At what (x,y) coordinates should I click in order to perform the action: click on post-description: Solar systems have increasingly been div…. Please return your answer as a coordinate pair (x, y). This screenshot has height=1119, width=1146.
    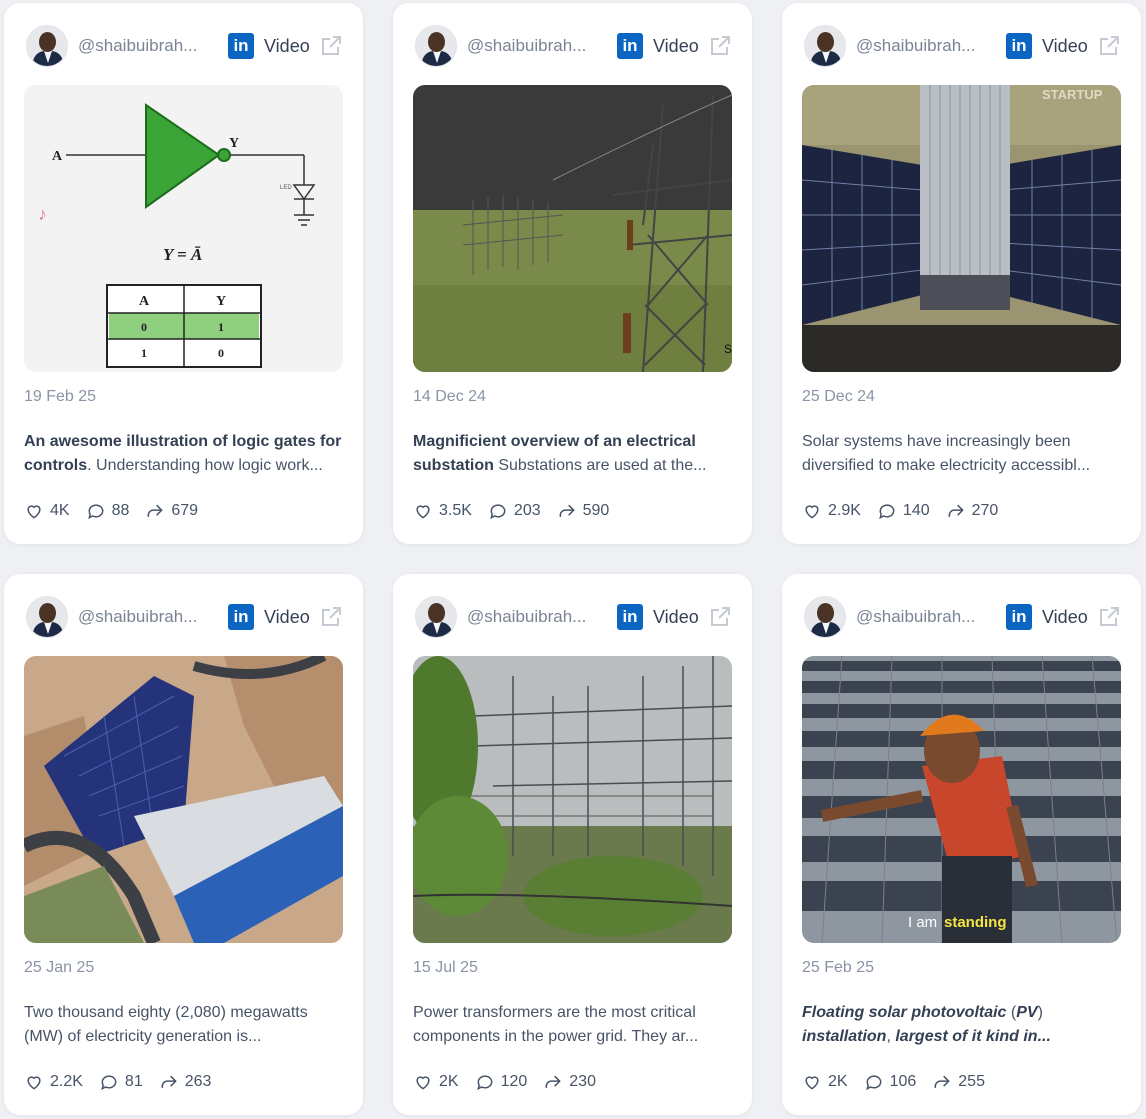
    Looking at the image, I should click on (962, 454).